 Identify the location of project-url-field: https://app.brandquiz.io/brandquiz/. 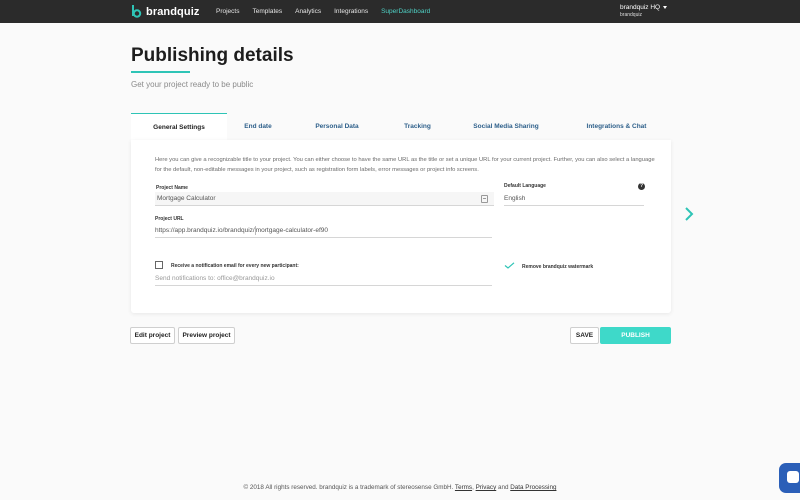
(323, 231).